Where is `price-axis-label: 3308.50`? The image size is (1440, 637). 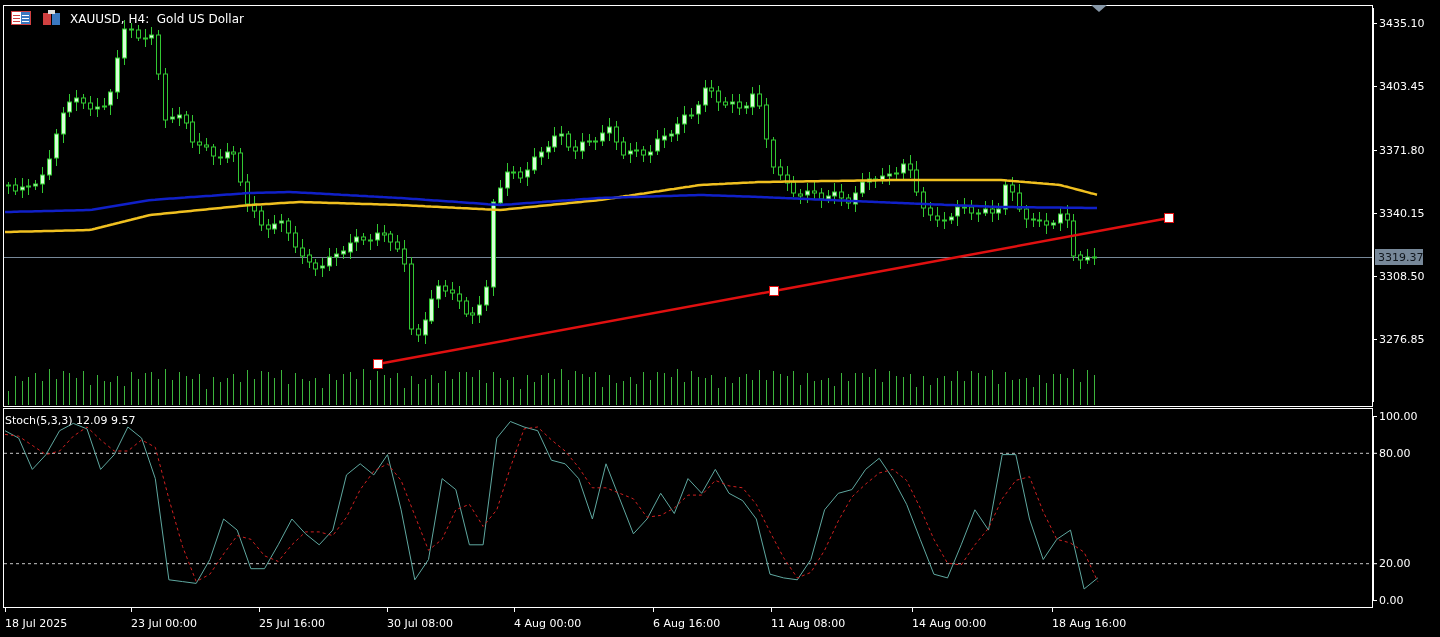
price-axis-label: 3308.50 is located at coordinates (1402, 276).